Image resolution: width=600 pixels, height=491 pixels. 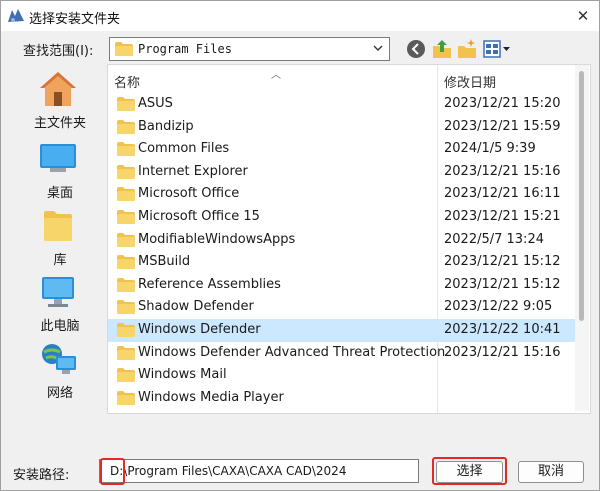 I want to click on install-path-value: D:\Program Files\CAXA\CAXA CAD\2024, so click(x=228, y=471).